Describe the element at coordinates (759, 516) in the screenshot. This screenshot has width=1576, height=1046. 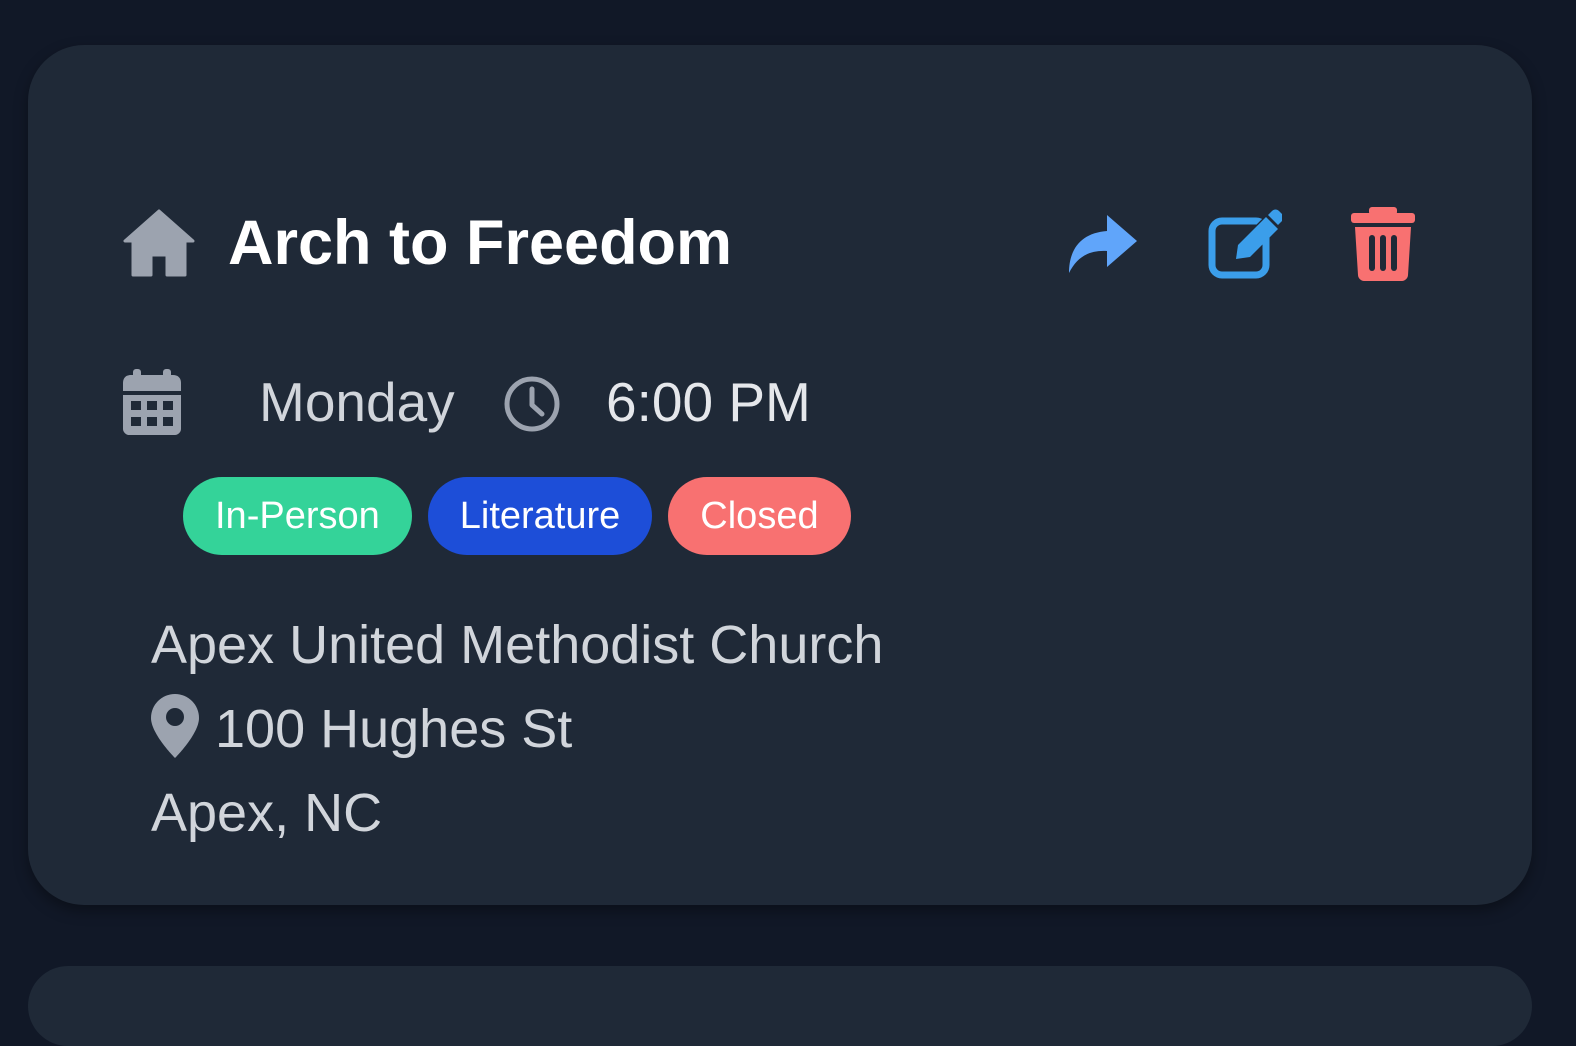
I see `tag-closed: Closed` at that location.